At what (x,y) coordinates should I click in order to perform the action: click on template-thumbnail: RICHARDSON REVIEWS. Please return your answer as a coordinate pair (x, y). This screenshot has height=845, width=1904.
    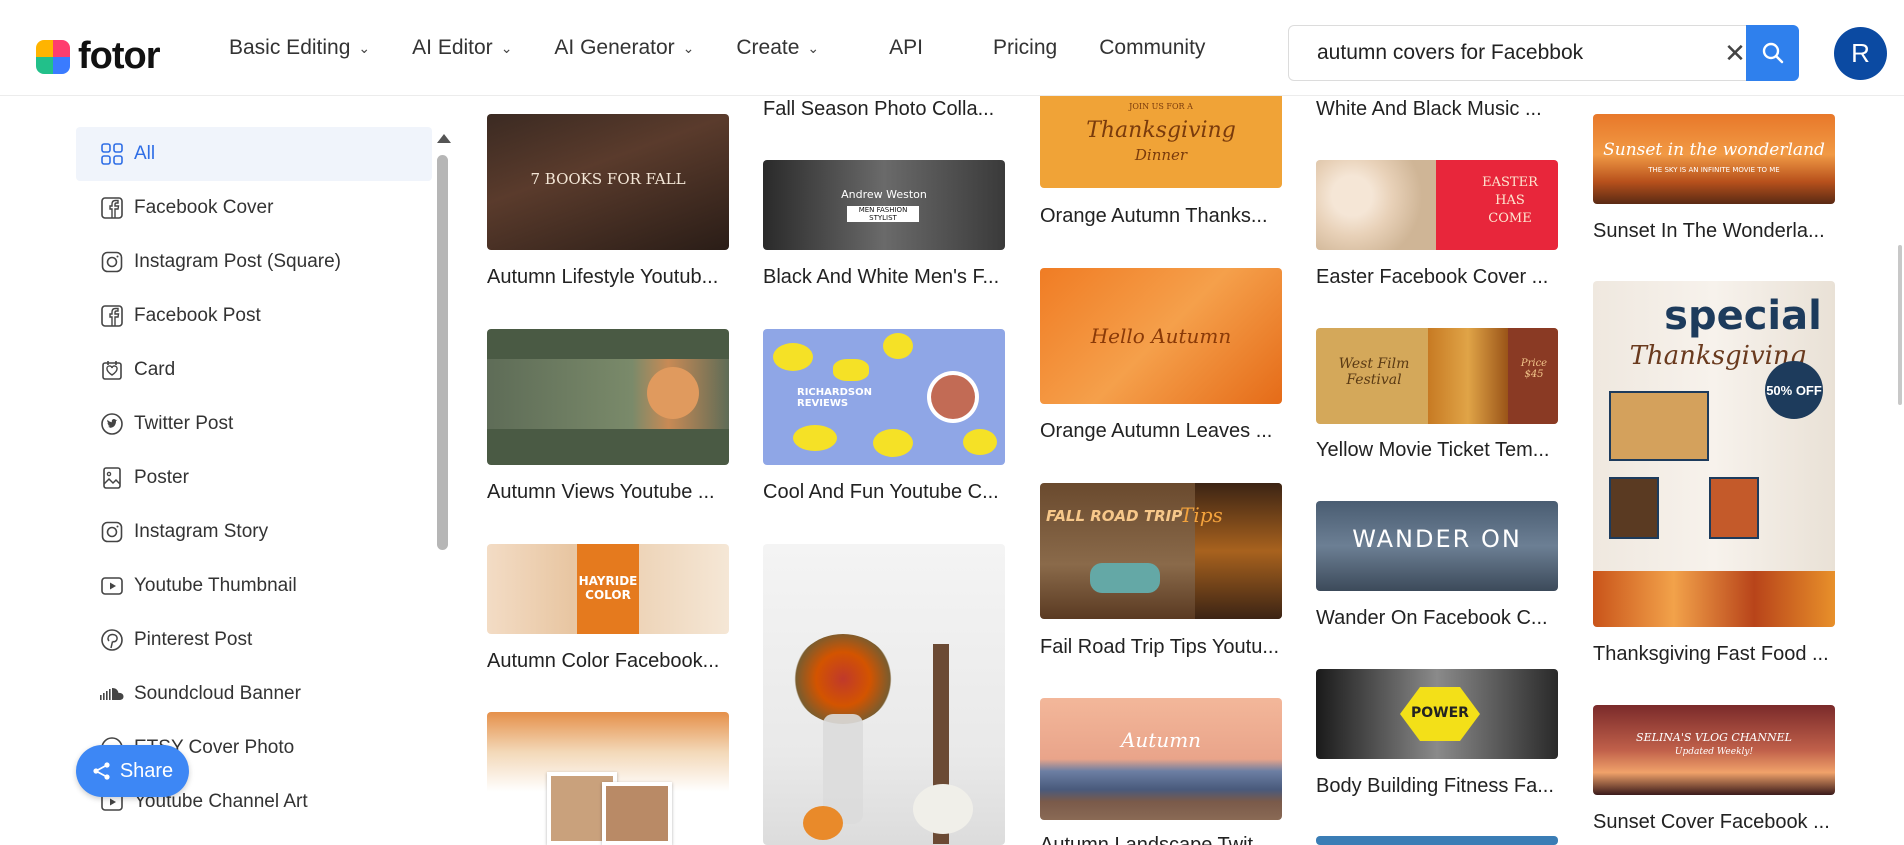
    Looking at the image, I should click on (884, 397).